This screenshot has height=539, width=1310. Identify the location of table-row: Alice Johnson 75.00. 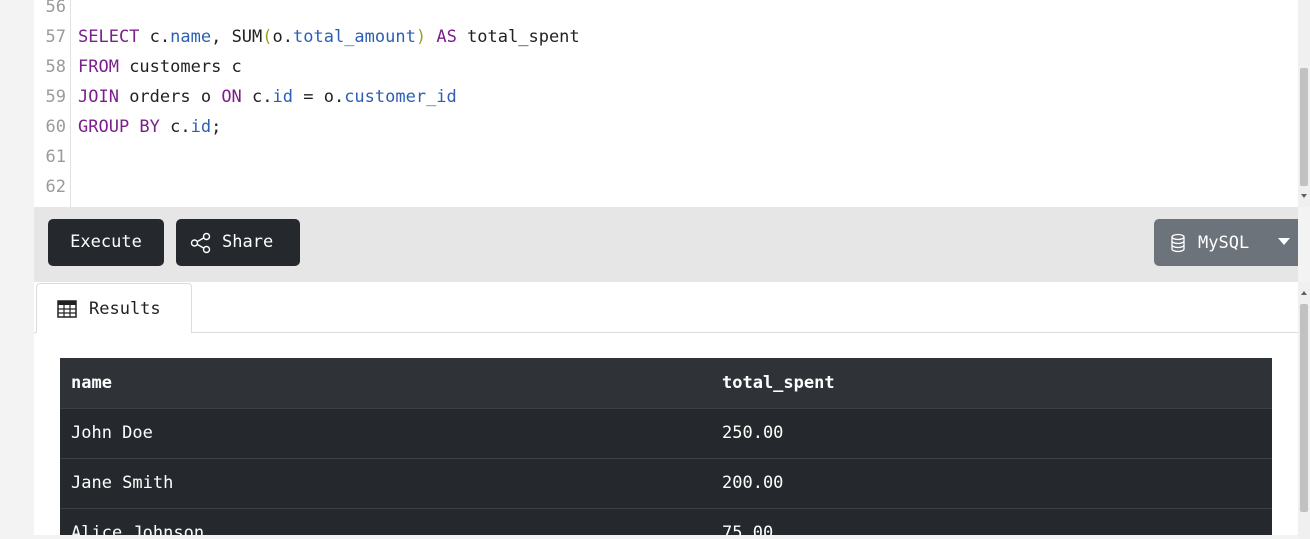
(666, 521).